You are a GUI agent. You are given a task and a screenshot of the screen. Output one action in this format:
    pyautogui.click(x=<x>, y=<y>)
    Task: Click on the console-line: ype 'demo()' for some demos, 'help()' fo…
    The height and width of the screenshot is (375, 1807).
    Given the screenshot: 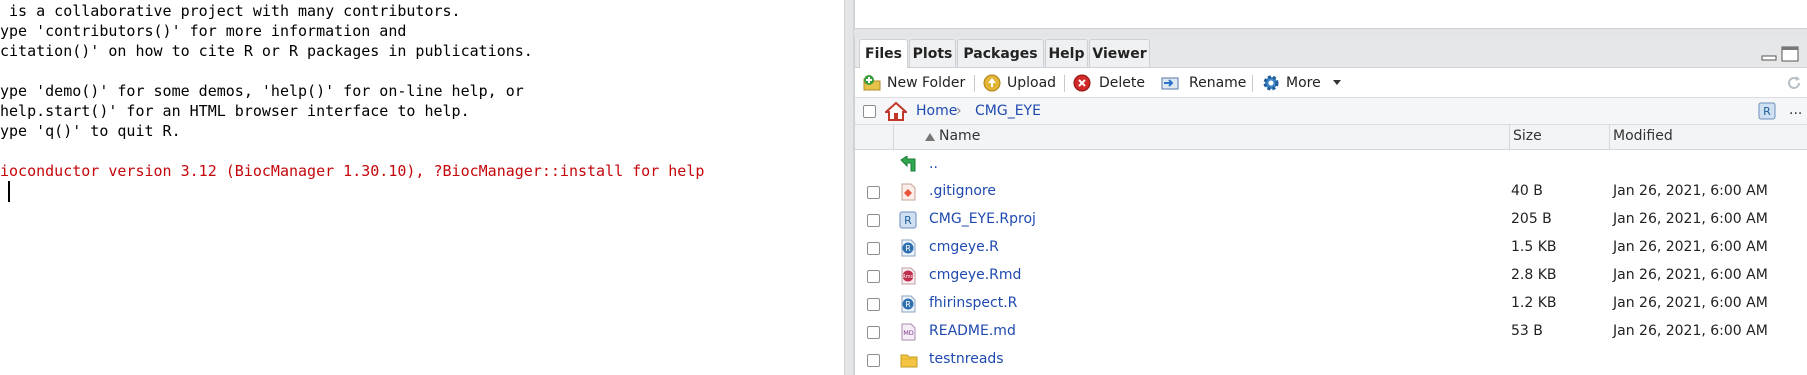 What is the action you would take?
    pyautogui.click(x=262, y=91)
    